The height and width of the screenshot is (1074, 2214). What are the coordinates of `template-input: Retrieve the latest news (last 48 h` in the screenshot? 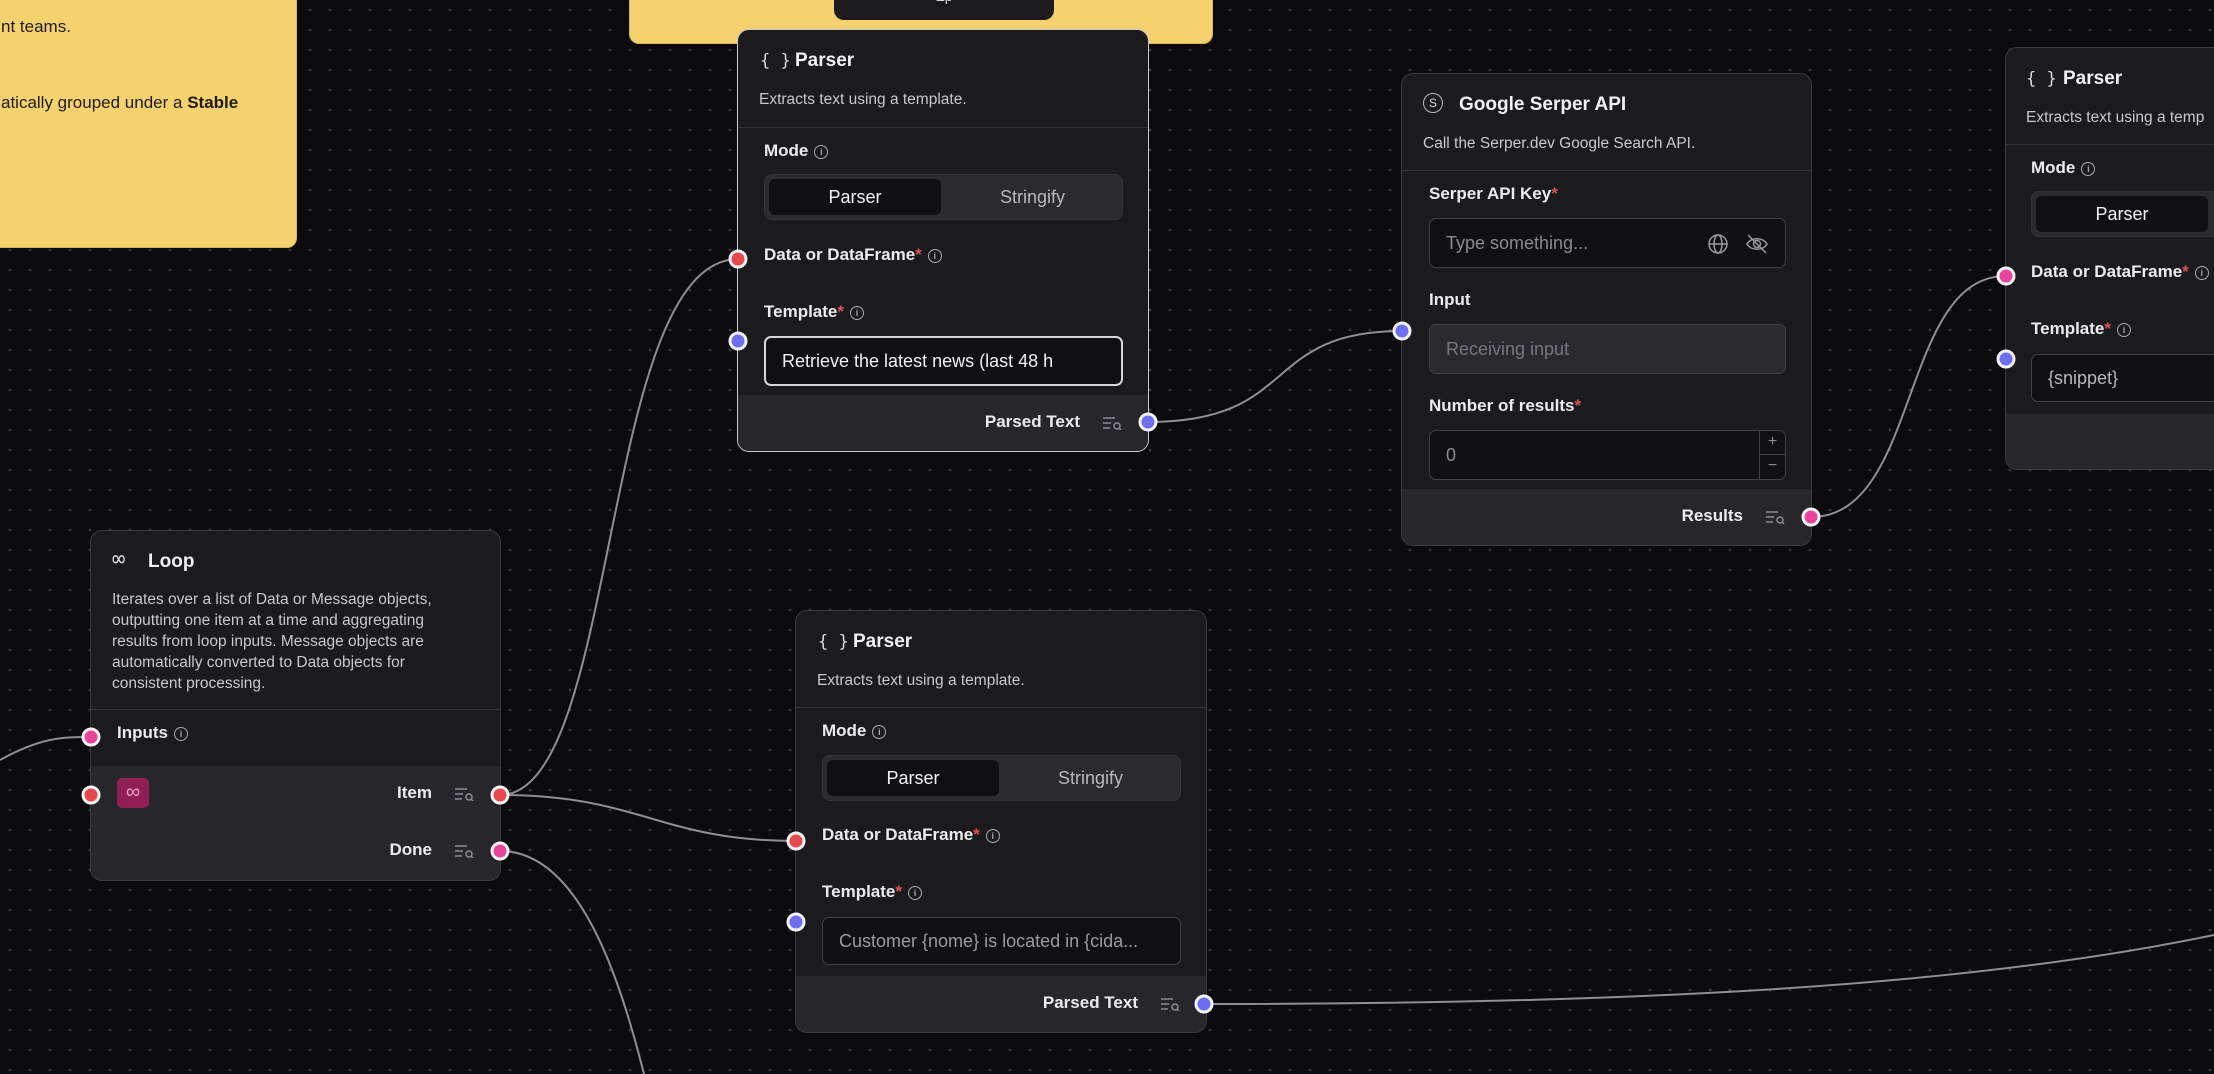 It's located at (943, 361).